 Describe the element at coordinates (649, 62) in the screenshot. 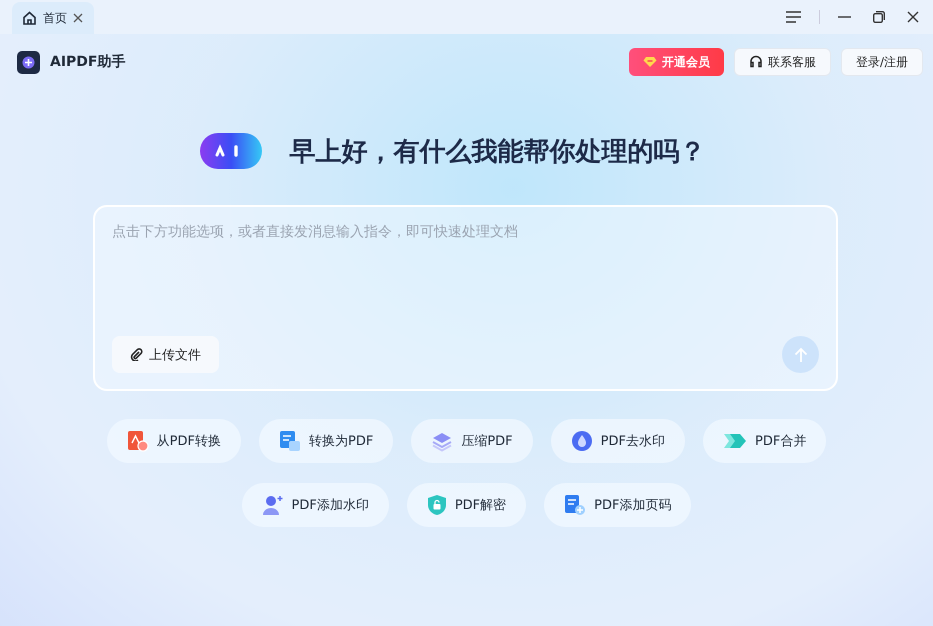

I see `diamond-icon` at that location.